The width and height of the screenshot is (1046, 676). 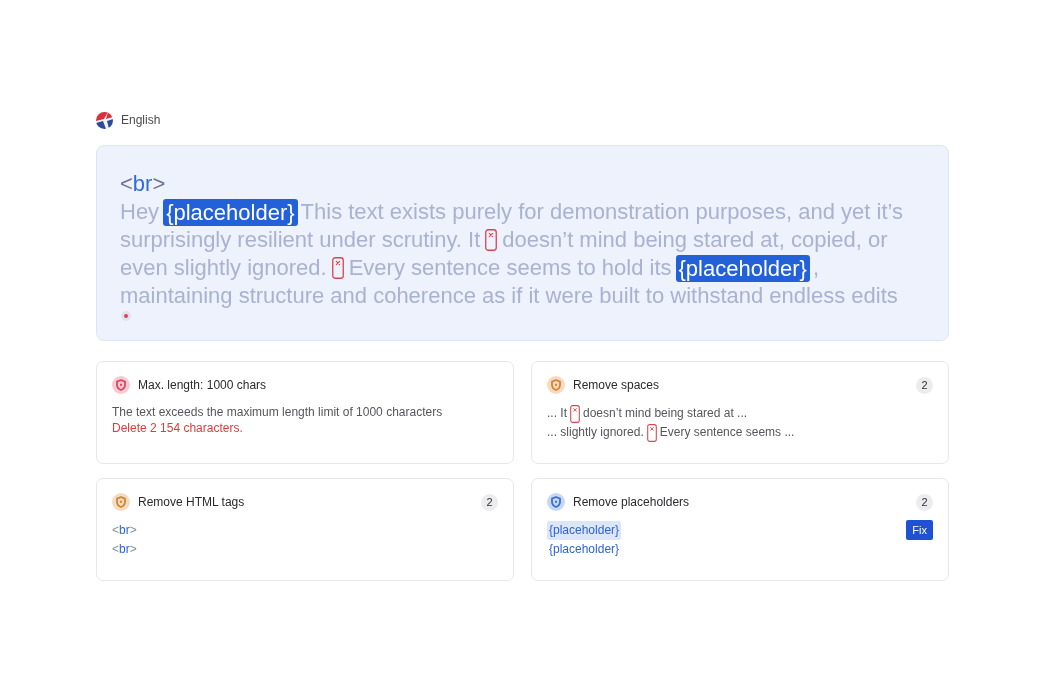 What do you see at coordinates (695, 240) in the screenshot?
I see `editor-text: doesn’t mind being stared at, copied, or` at bounding box center [695, 240].